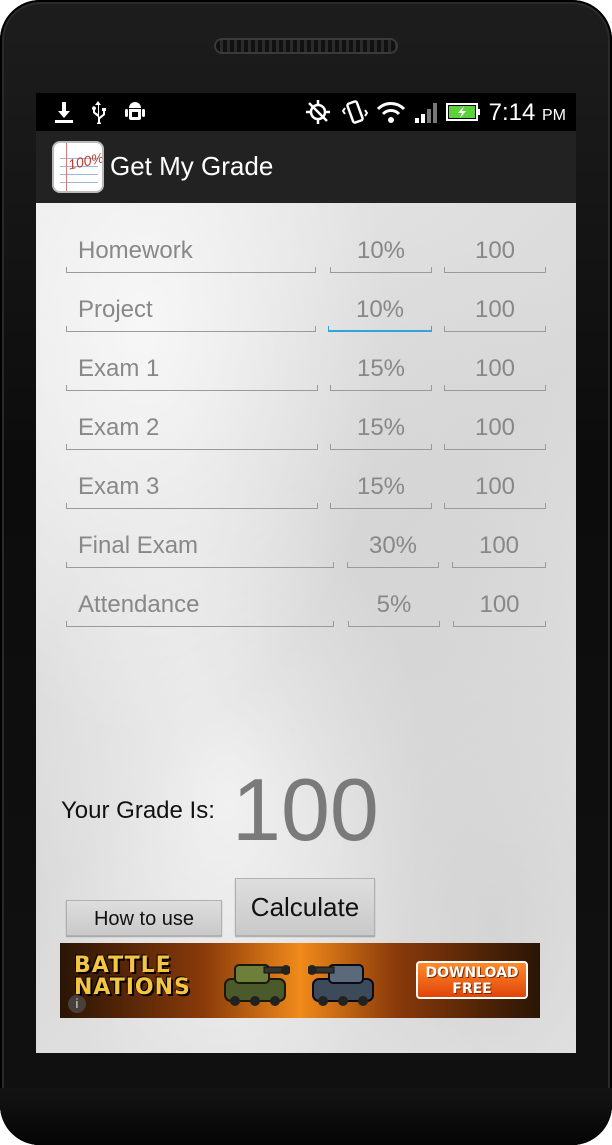 This screenshot has height=1145, width=612. I want to click on row-weight-text: 30%, so click(393, 545).